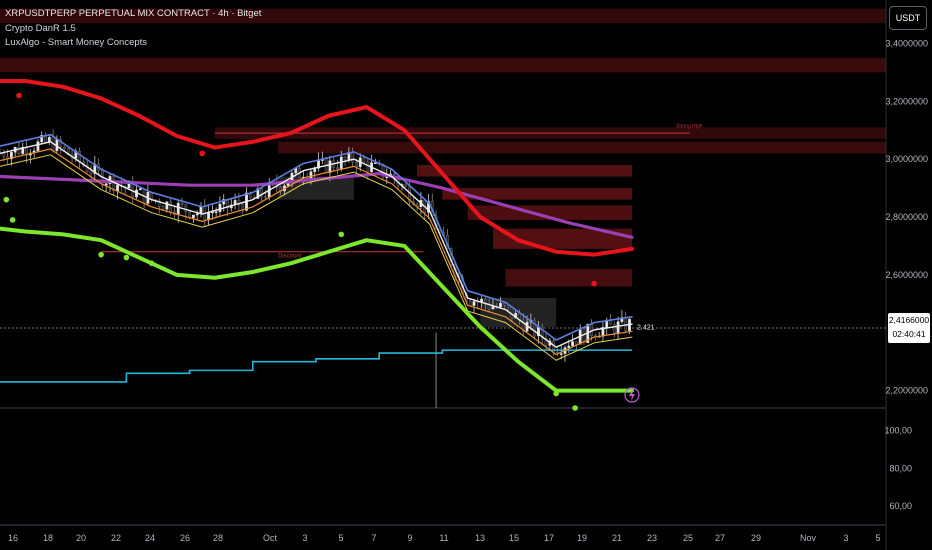  I want to click on price-tick-label: 3,4000000, so click(906, 43).